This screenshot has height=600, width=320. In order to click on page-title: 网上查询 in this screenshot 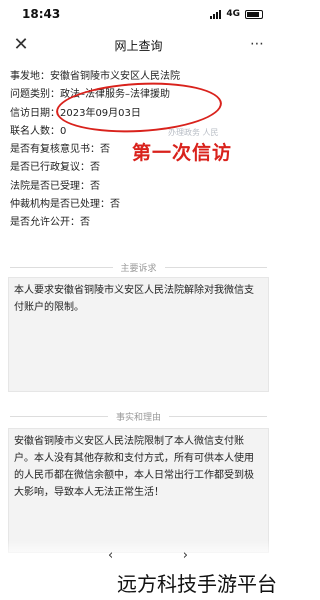, I will do `click(138, 45)`.